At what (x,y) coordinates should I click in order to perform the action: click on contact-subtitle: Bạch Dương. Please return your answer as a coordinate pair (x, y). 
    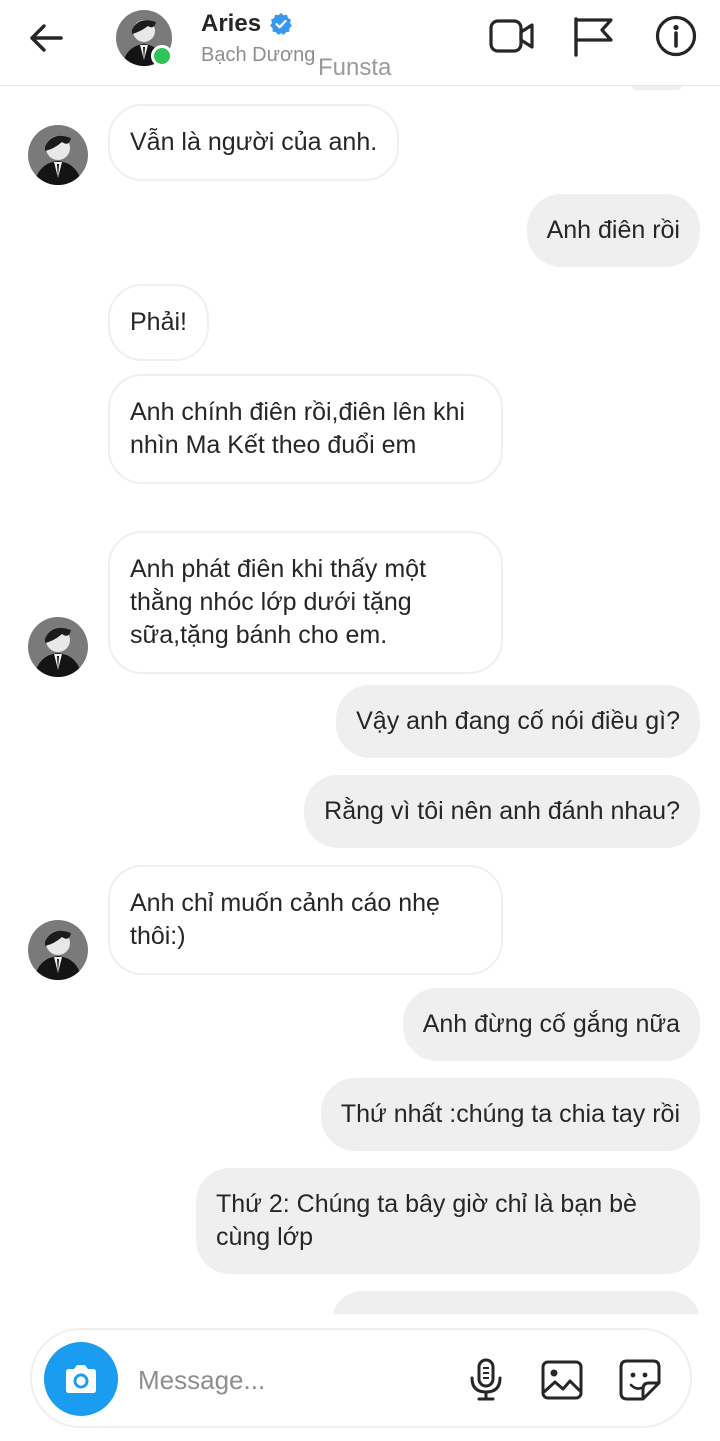
    Looking at the image, I should click on (258, 55).